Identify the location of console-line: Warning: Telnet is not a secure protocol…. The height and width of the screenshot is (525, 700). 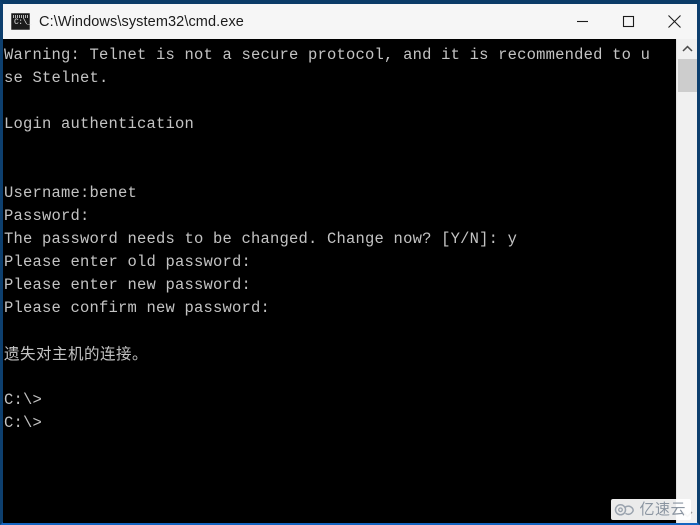
(327, 55).